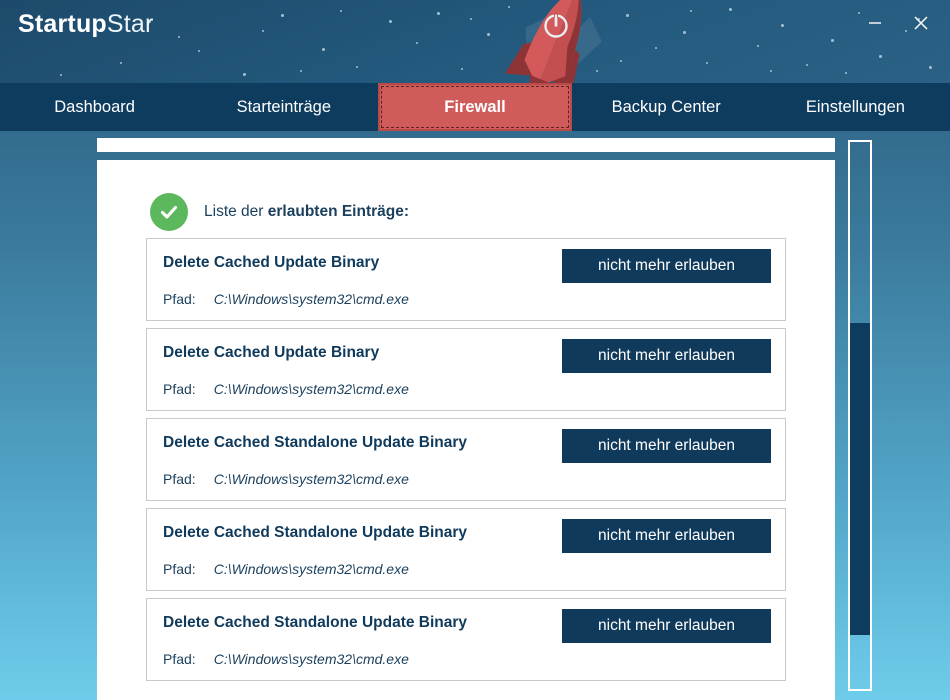 The width and height of the screenshot is (950, 700). I want to click on nav-item-firewall: Firewall, so click(475, 107).